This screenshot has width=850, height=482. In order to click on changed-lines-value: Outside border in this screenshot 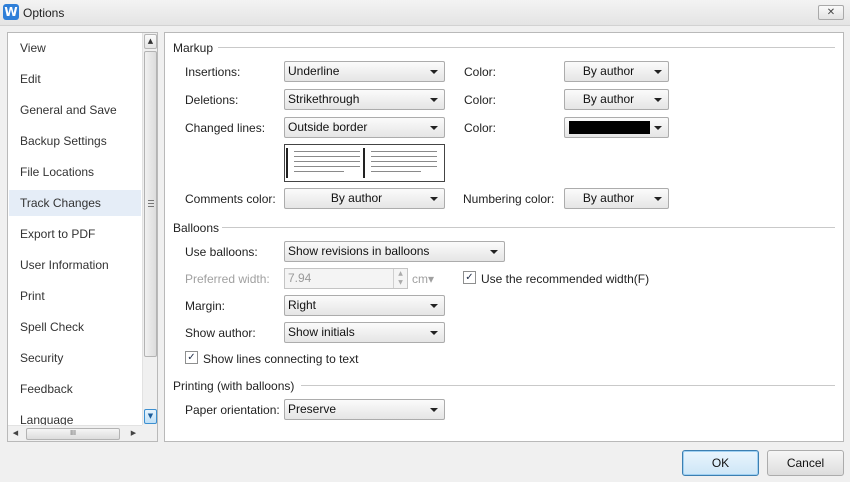, I will do `click(328, 127)`.